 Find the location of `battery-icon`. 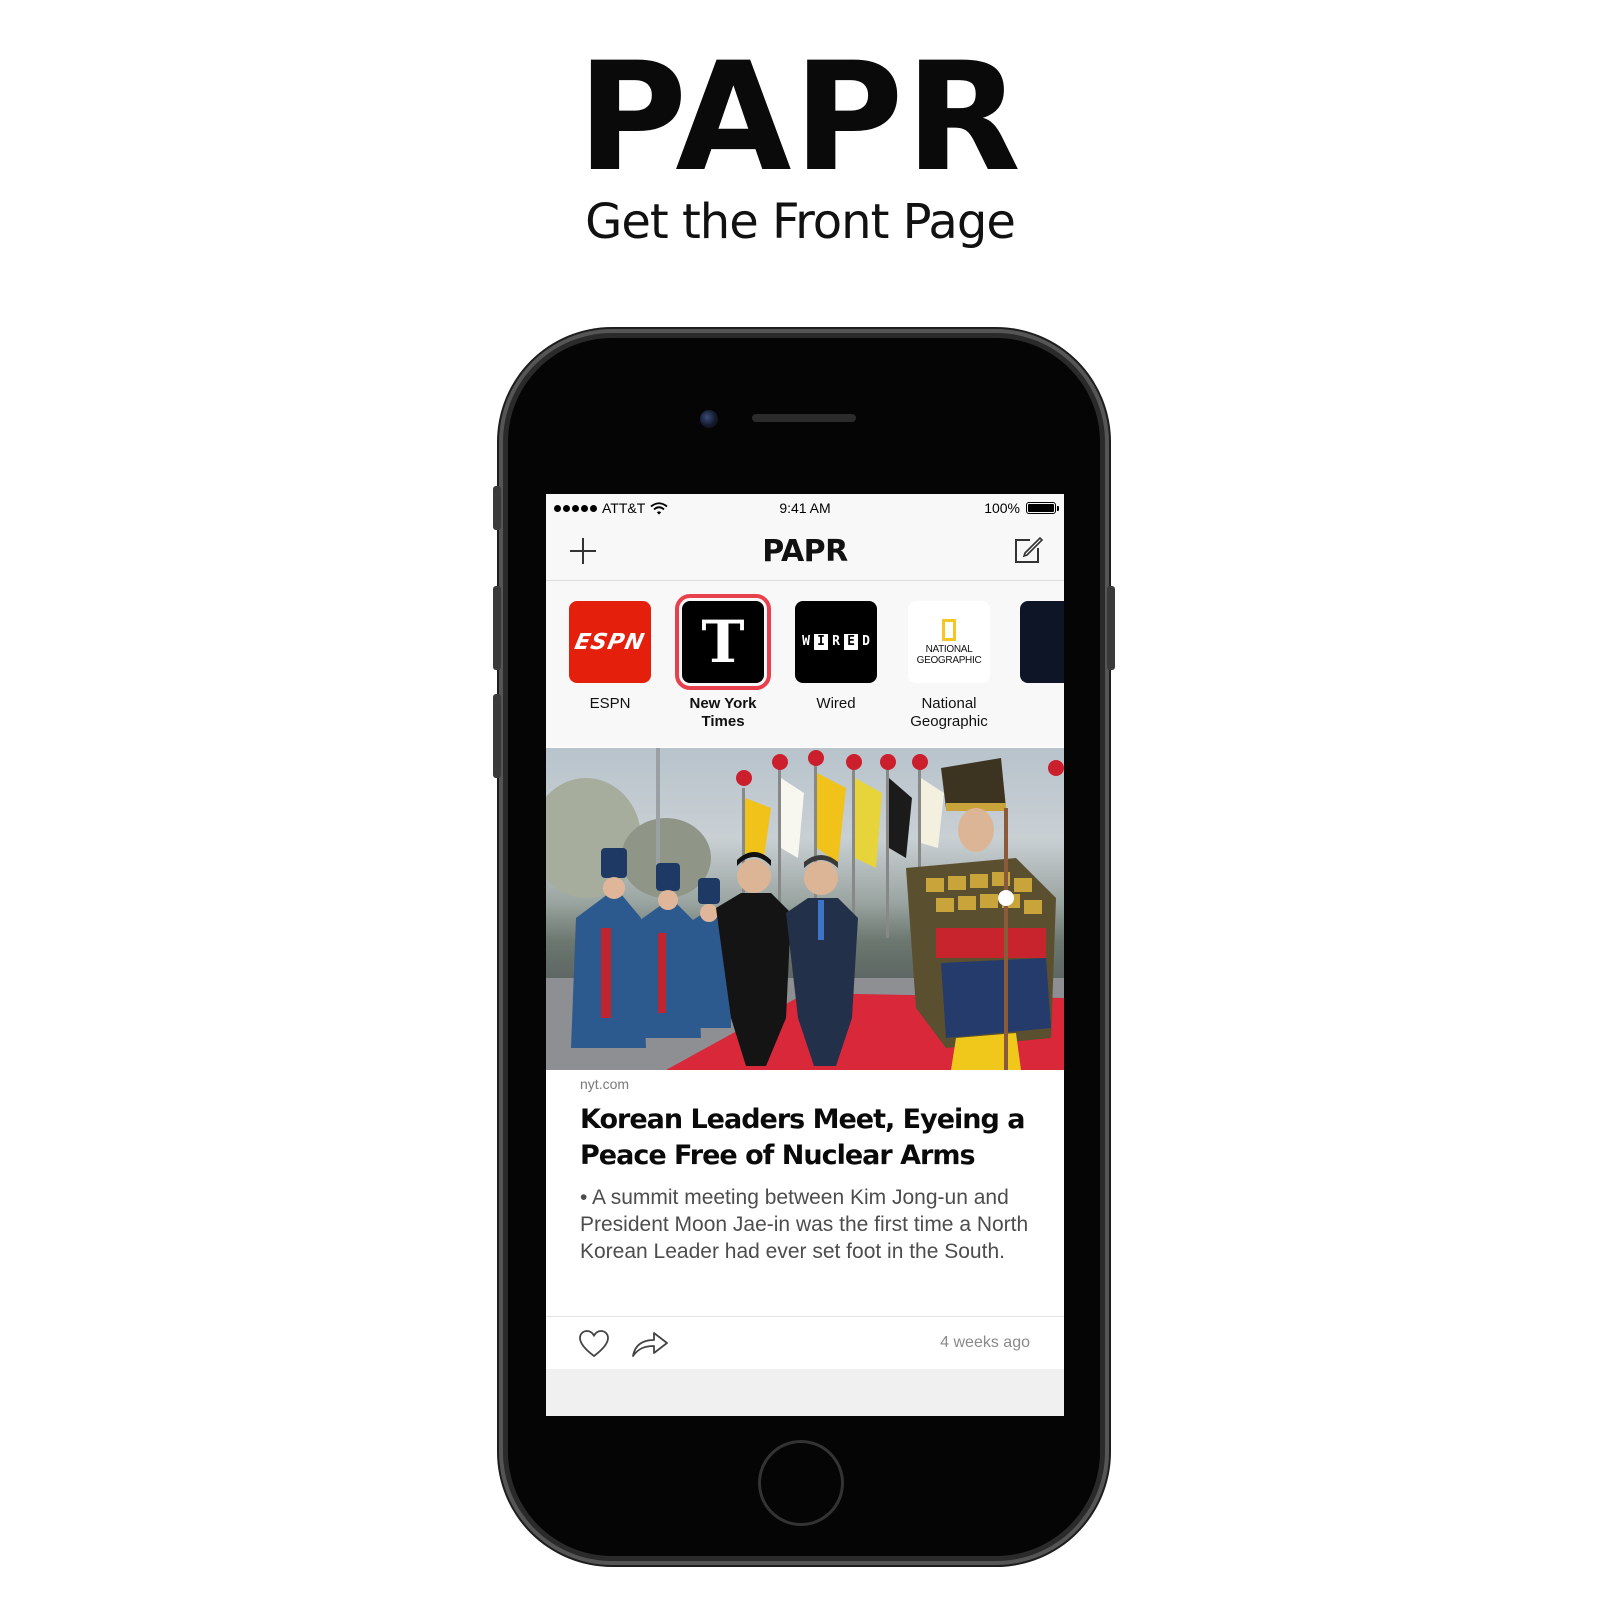

battery-icon is located at coordinates (1042, 508).